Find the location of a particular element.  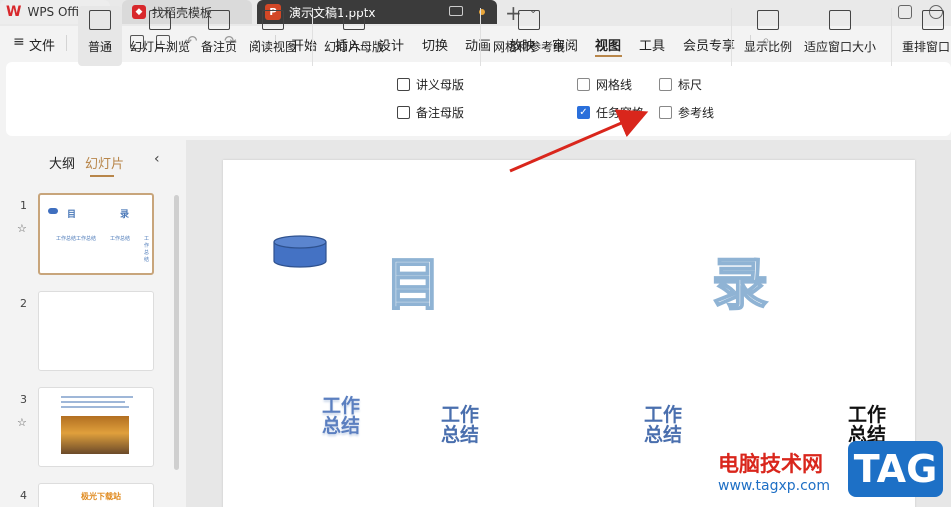

normal-view-button: 普通 is located at coordinates (100, 36).